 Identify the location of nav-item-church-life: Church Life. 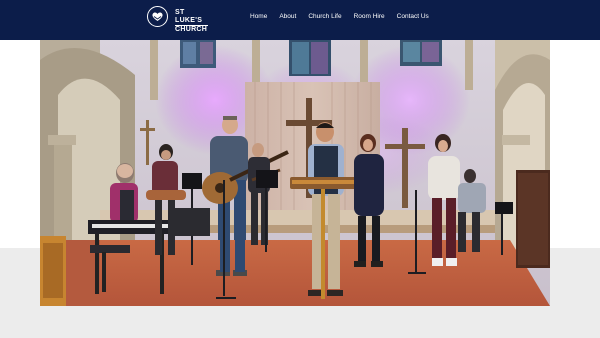
(324, 17).